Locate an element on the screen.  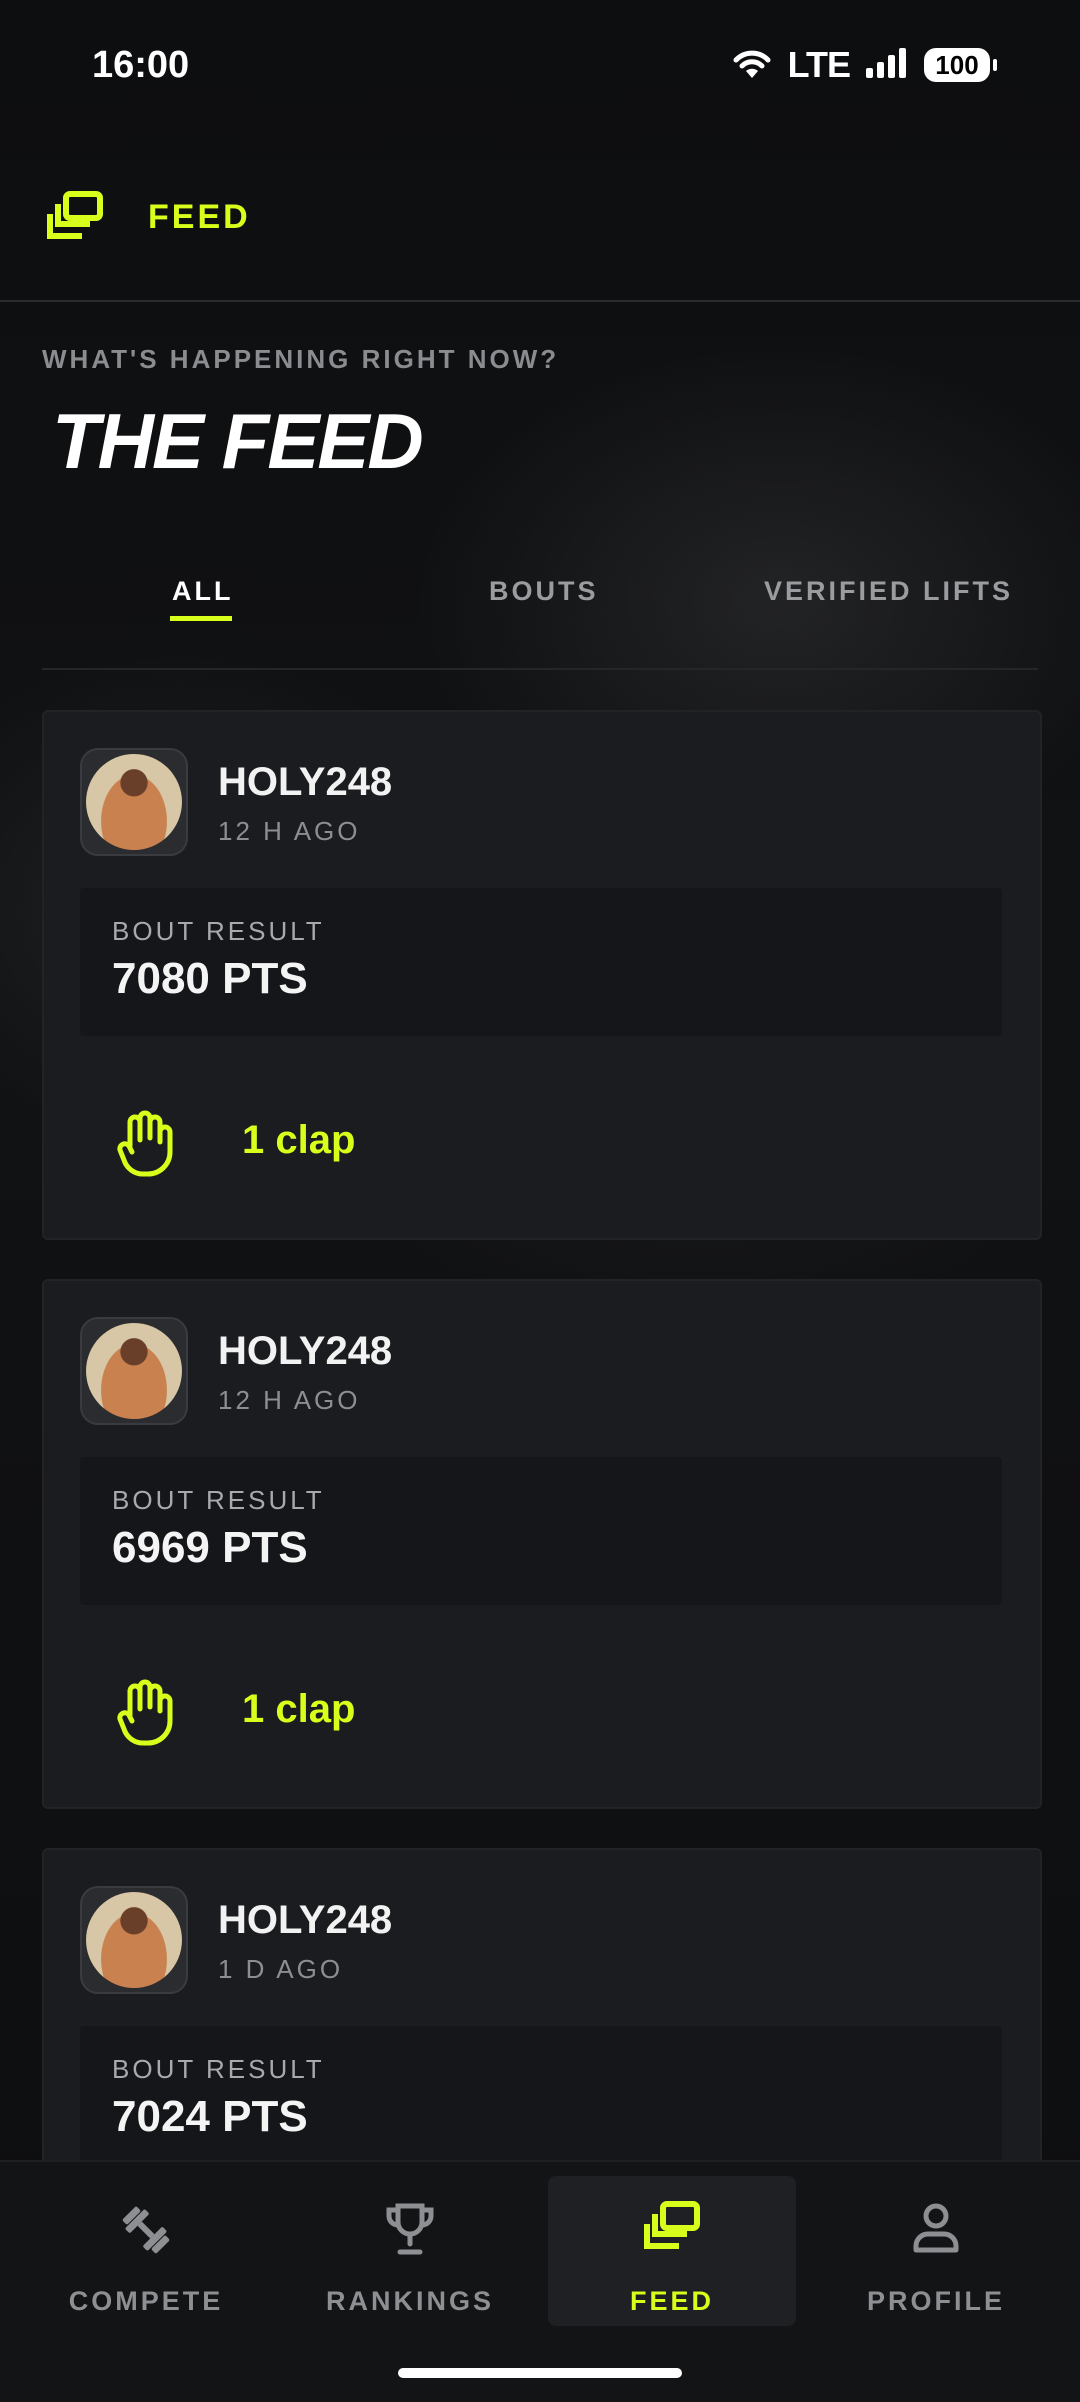
tab-bouts: BOUTS is located at coordinates (544, 591).